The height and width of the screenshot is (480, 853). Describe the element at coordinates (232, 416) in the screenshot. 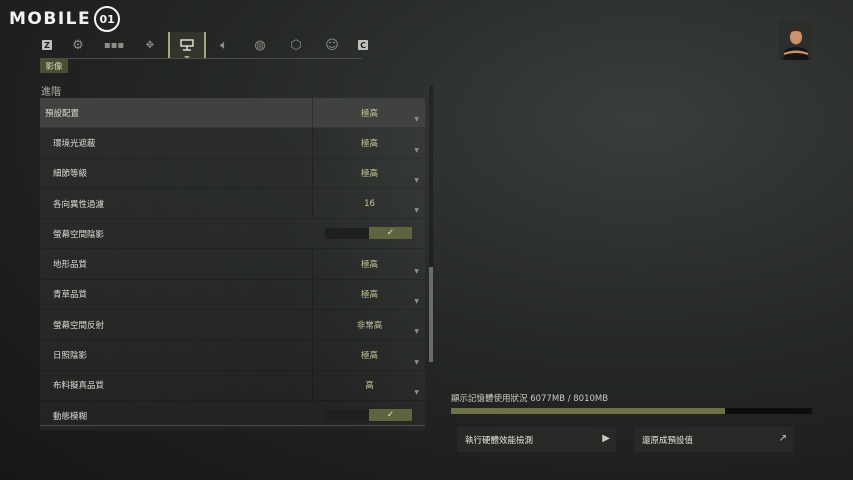

I see `setting-row: 動態模糊 ✓` at that location.